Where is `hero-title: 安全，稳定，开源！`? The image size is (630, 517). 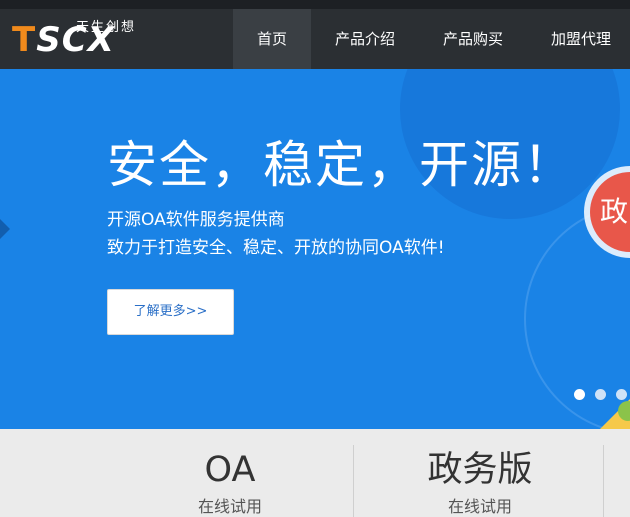
hero-title: 安全，稳定，开源！ is located at coordinates (341, 165).